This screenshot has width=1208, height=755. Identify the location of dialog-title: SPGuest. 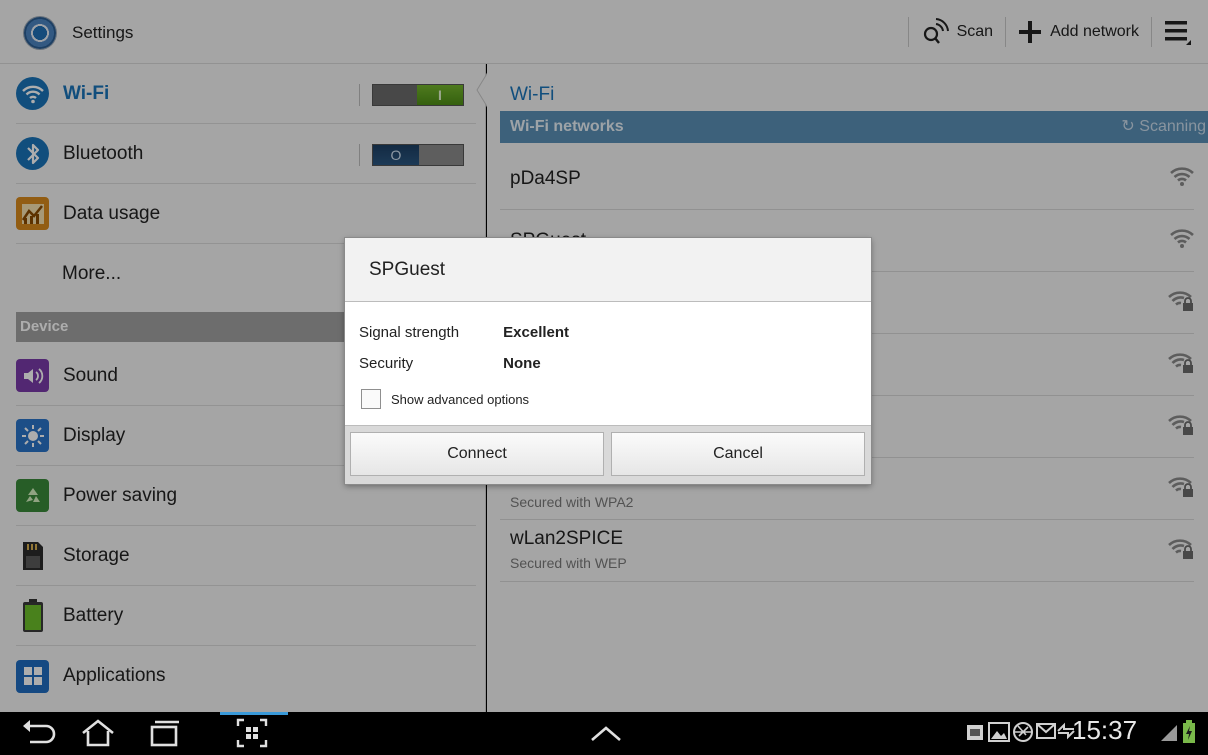
(608, 270).